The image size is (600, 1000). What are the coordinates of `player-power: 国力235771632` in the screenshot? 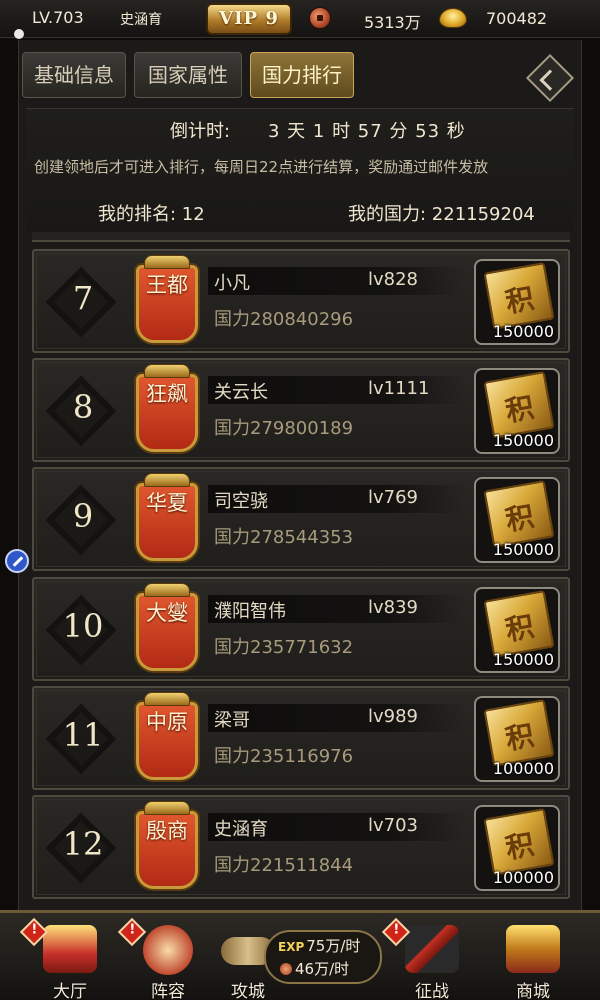 It's located at (284, 647).